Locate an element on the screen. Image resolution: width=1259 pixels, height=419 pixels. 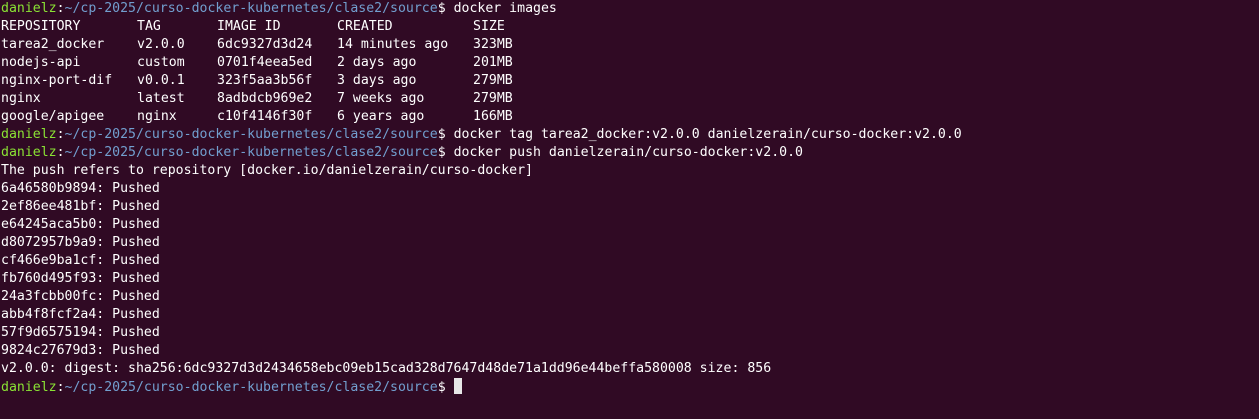
cell-image-id: c10f4146f30f is located at coordinates (265, 116).